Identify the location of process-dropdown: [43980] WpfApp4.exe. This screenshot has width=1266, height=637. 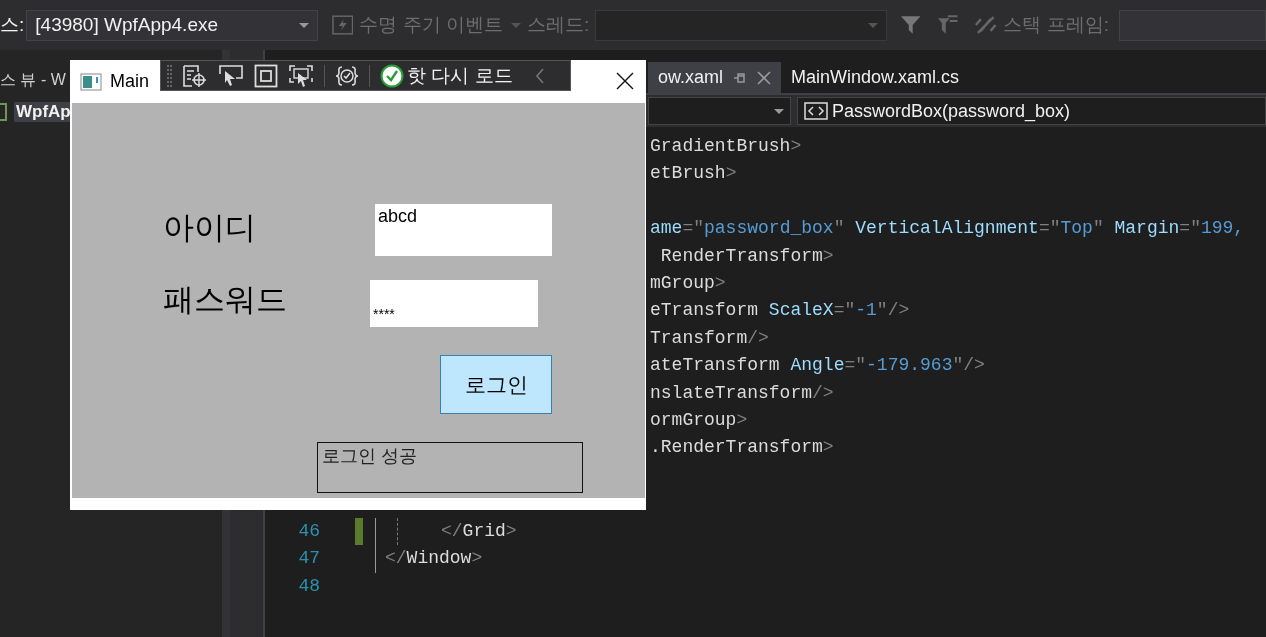
(172, 25).